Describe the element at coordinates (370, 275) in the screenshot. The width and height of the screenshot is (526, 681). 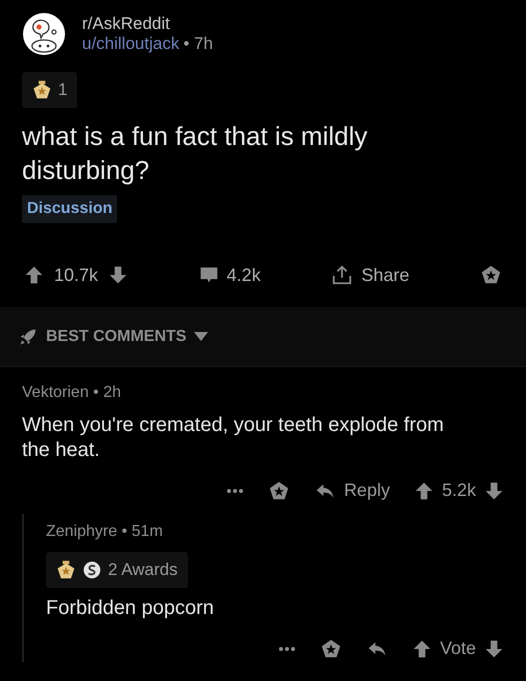
I see `share-button: Share` at that location.